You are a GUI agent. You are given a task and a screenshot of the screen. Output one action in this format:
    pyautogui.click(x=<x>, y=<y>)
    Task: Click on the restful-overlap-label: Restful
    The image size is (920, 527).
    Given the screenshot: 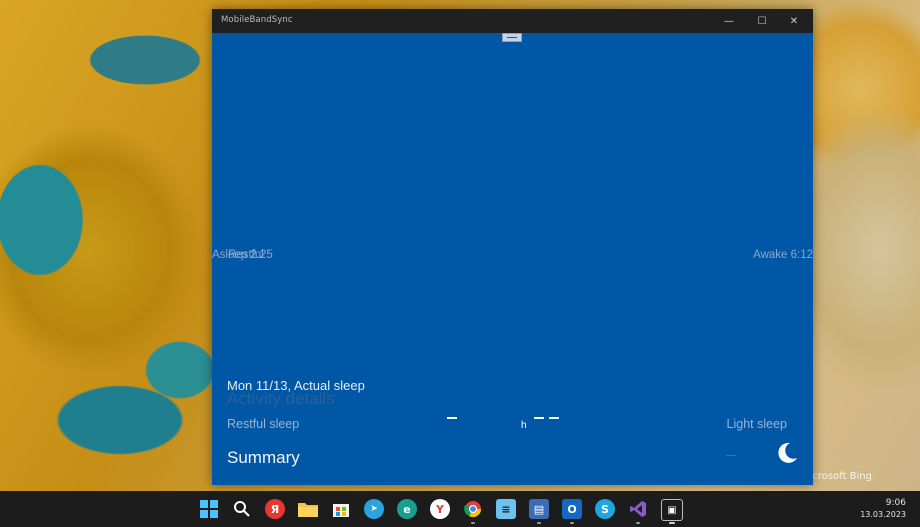 What is the action you would take?
    pyautogui.click(x=246, y=255)
    